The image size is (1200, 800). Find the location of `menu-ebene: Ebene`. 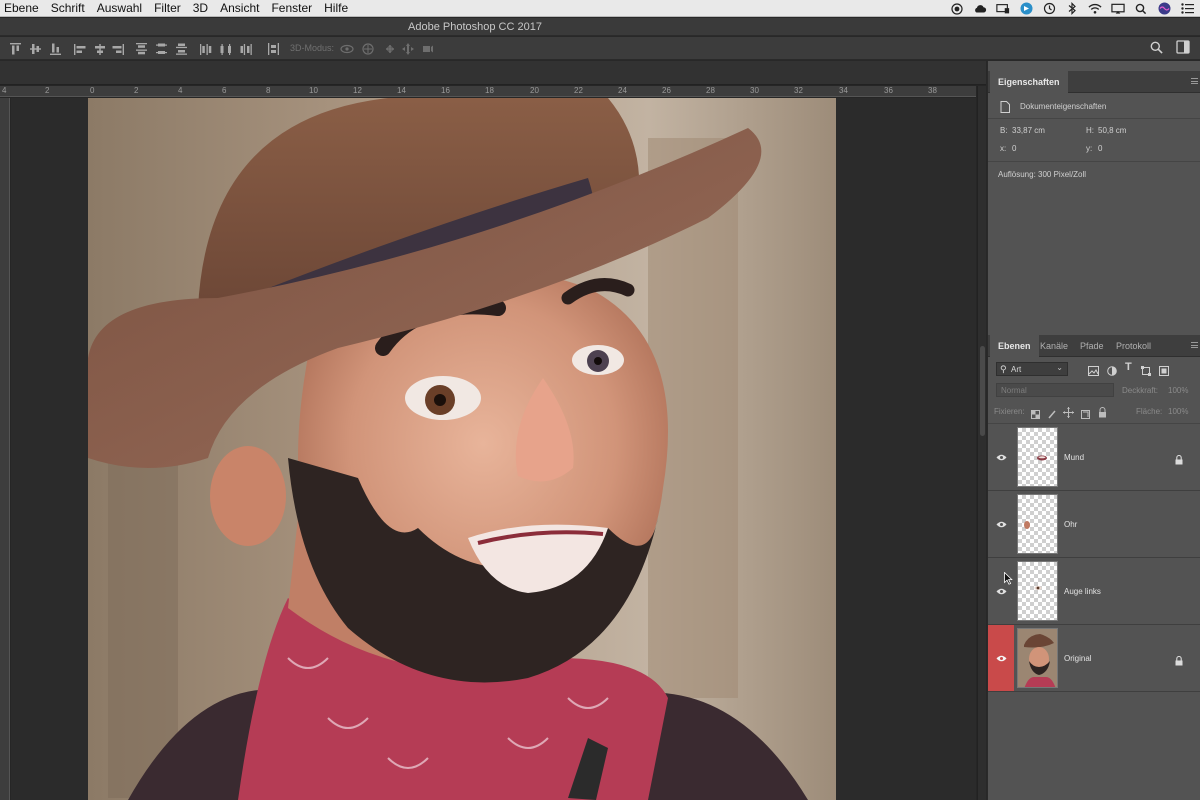

menu-ebene: Ebene is located at coordinates (22, 8).